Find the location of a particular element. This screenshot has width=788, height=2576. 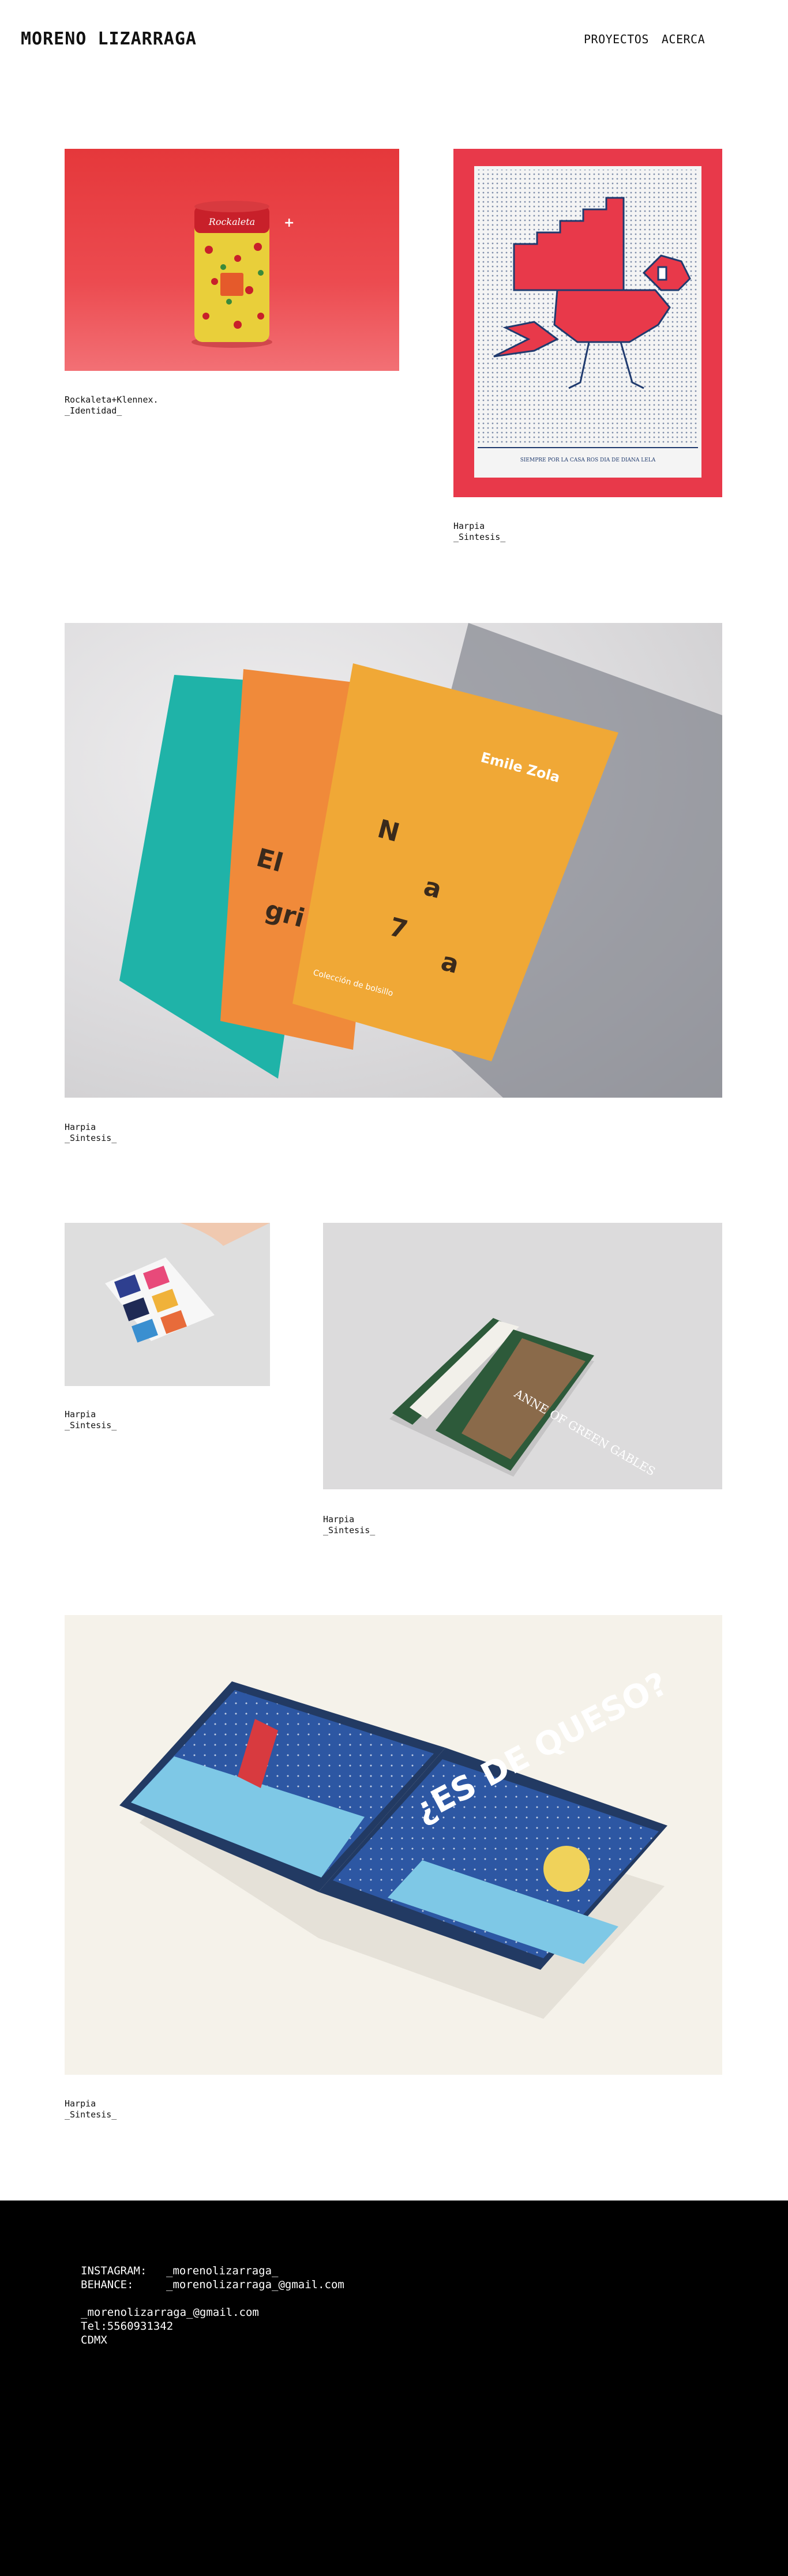

project-caption-harpia-3: Harpia _Sintesis_ is located at coordinates (91, 1420).